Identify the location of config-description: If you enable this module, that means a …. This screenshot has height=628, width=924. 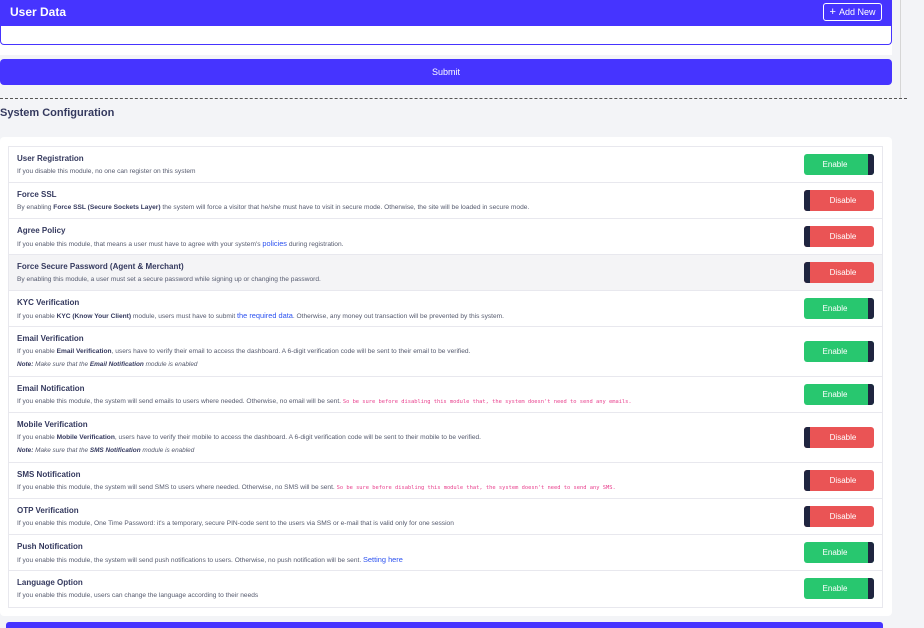
(180, 243).